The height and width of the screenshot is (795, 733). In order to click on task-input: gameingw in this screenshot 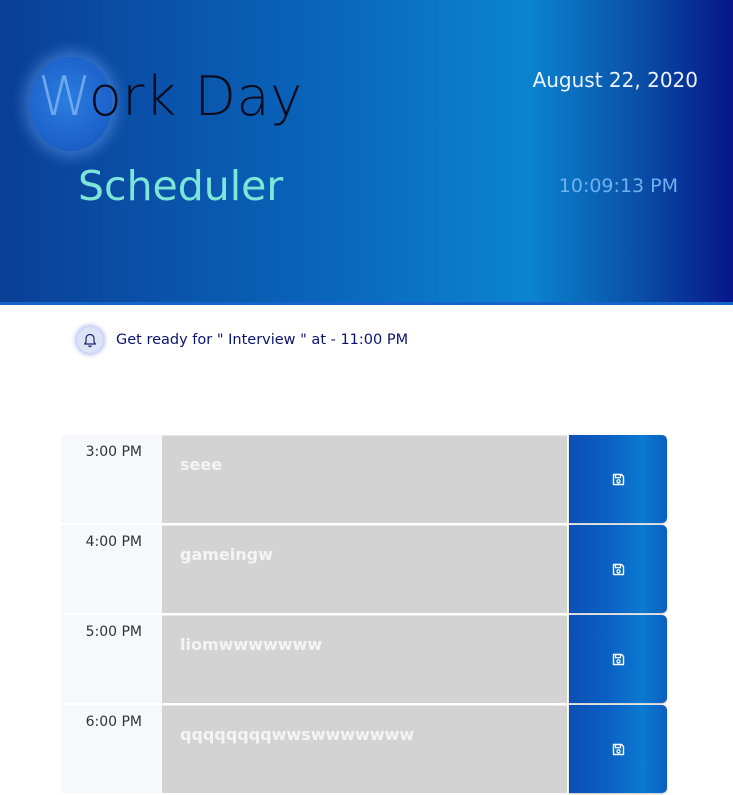, I will do `click(364, 569)`.